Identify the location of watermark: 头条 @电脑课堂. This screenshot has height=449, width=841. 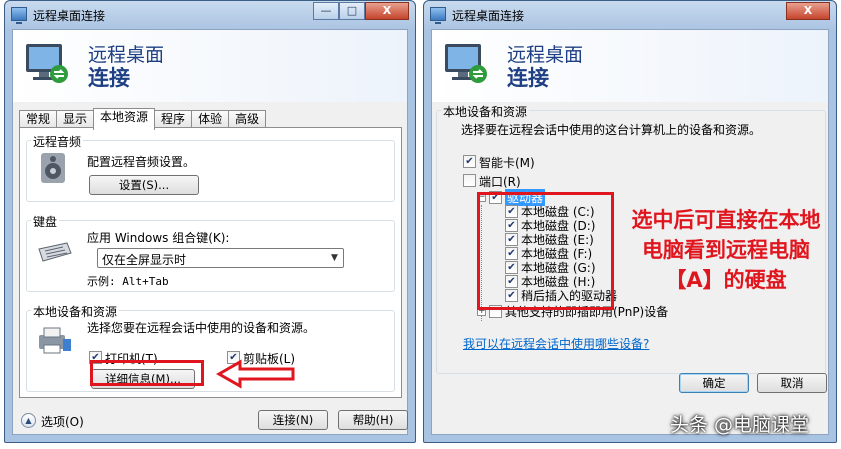
(740, 425).